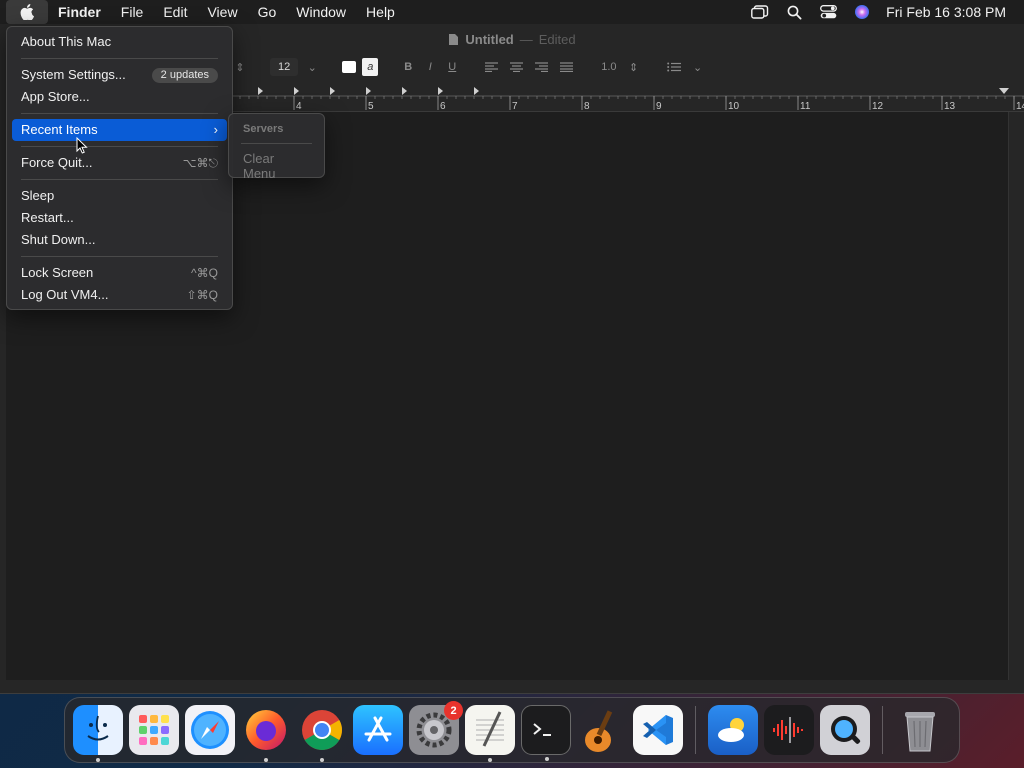 The image size is (1024, 768). What do you see at coordinates (263, 129) in the screenshot?
I see `servers-heading: Servers` at bounding box center [263, 129].